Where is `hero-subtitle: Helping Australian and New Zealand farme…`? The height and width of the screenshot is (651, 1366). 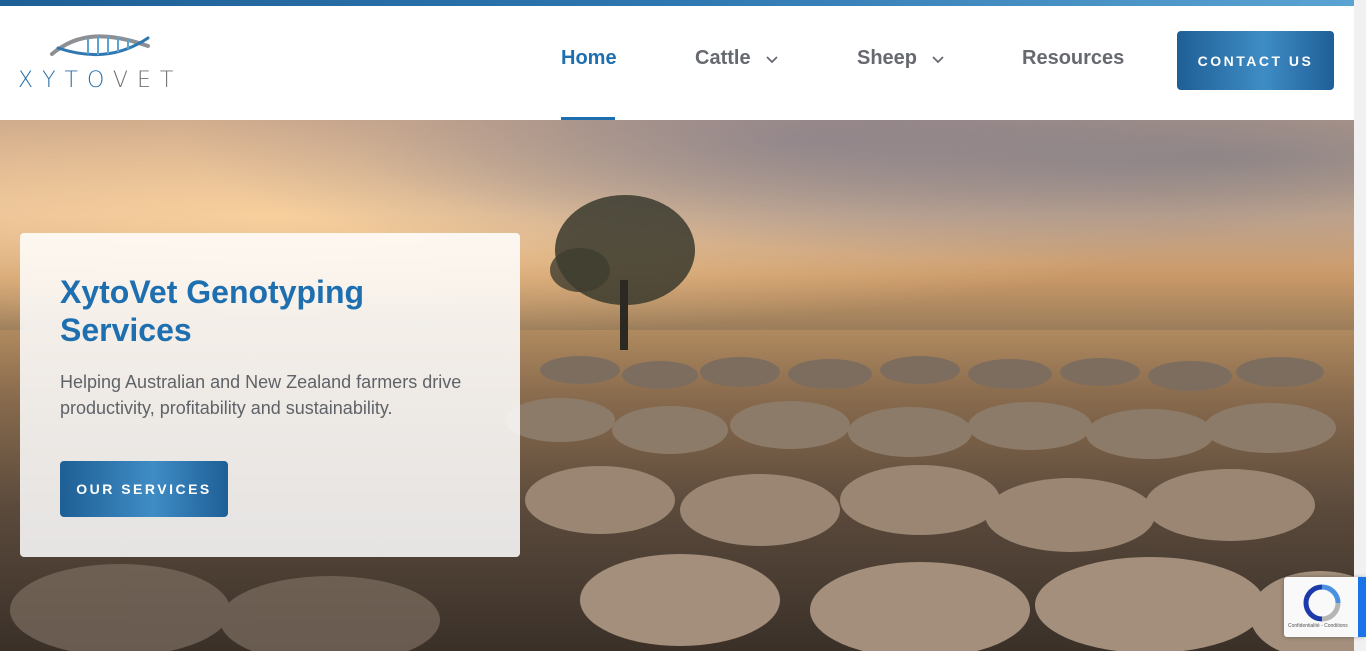 hero-subtitle: Helping Australian and New Zealand farme… is located at coordinates (261, 395).